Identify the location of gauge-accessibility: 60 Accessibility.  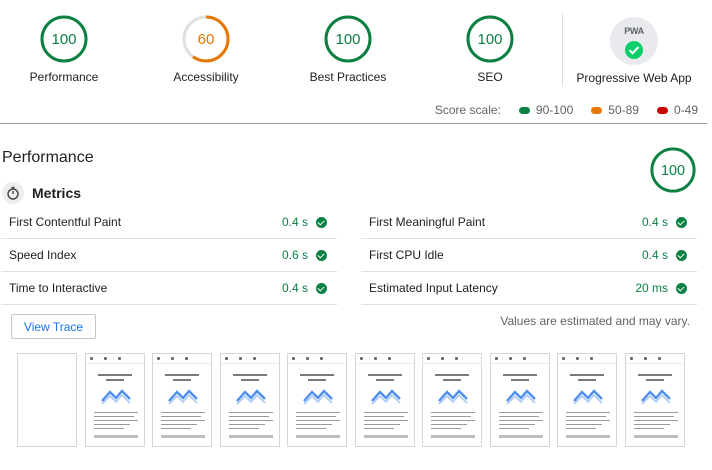
(206, 49).